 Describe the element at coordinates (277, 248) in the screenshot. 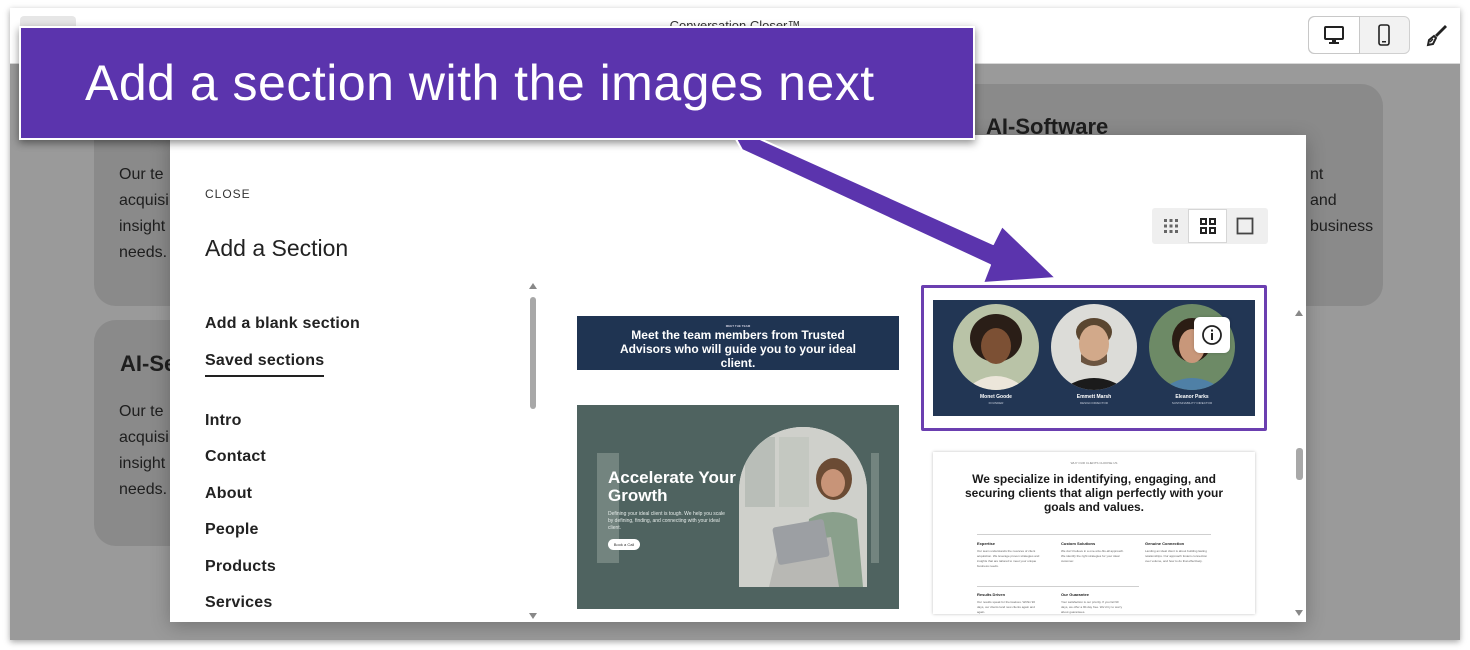

I see `modal-title: Add a Section` at that location.